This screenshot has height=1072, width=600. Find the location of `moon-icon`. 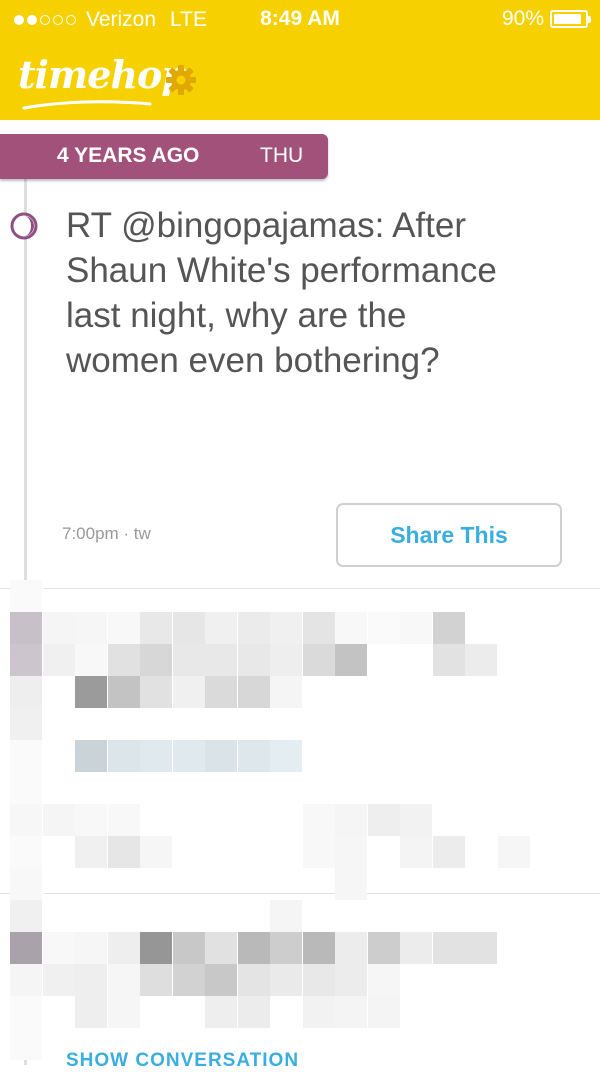

moon-icon is located at coordinates (24, 226).